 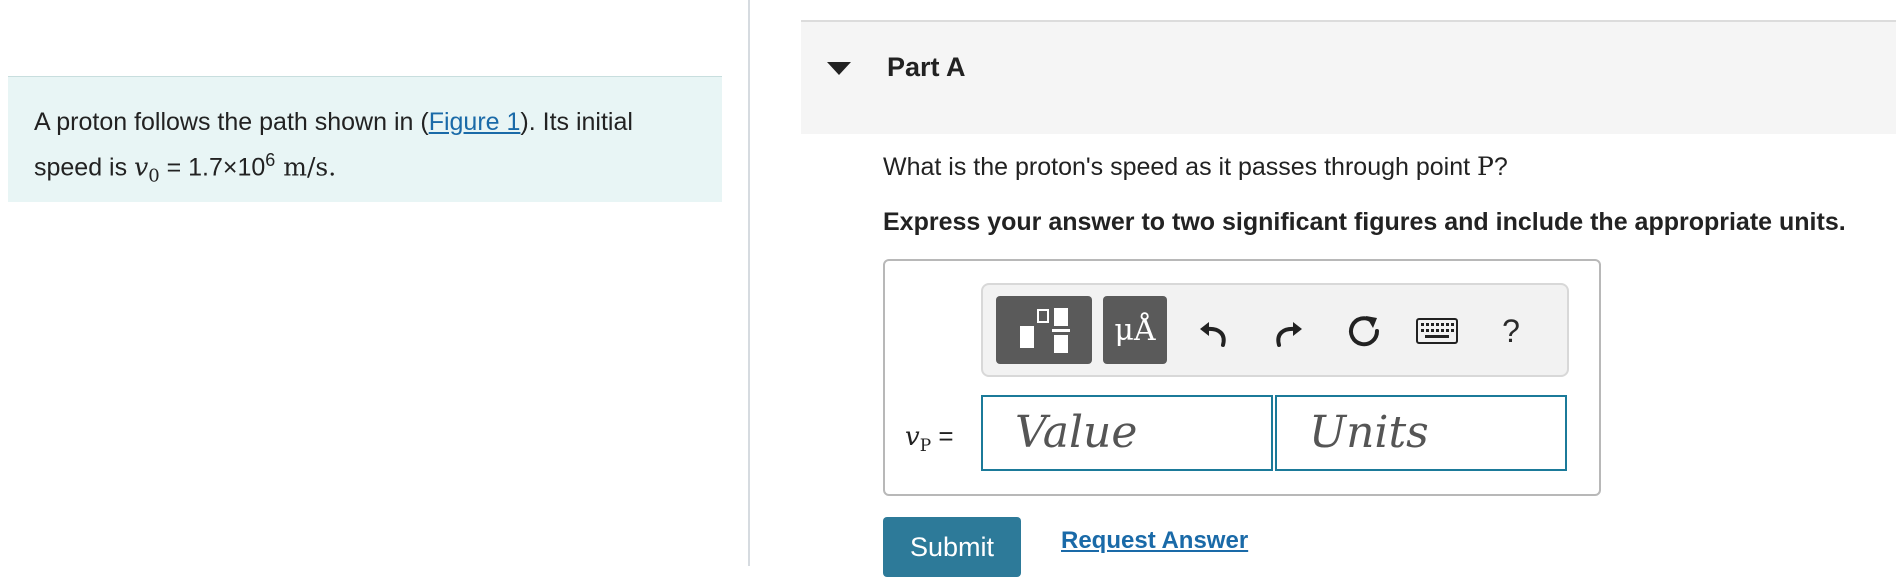 I want to click on speed-unit: m/s., so click(x=306, y=167).